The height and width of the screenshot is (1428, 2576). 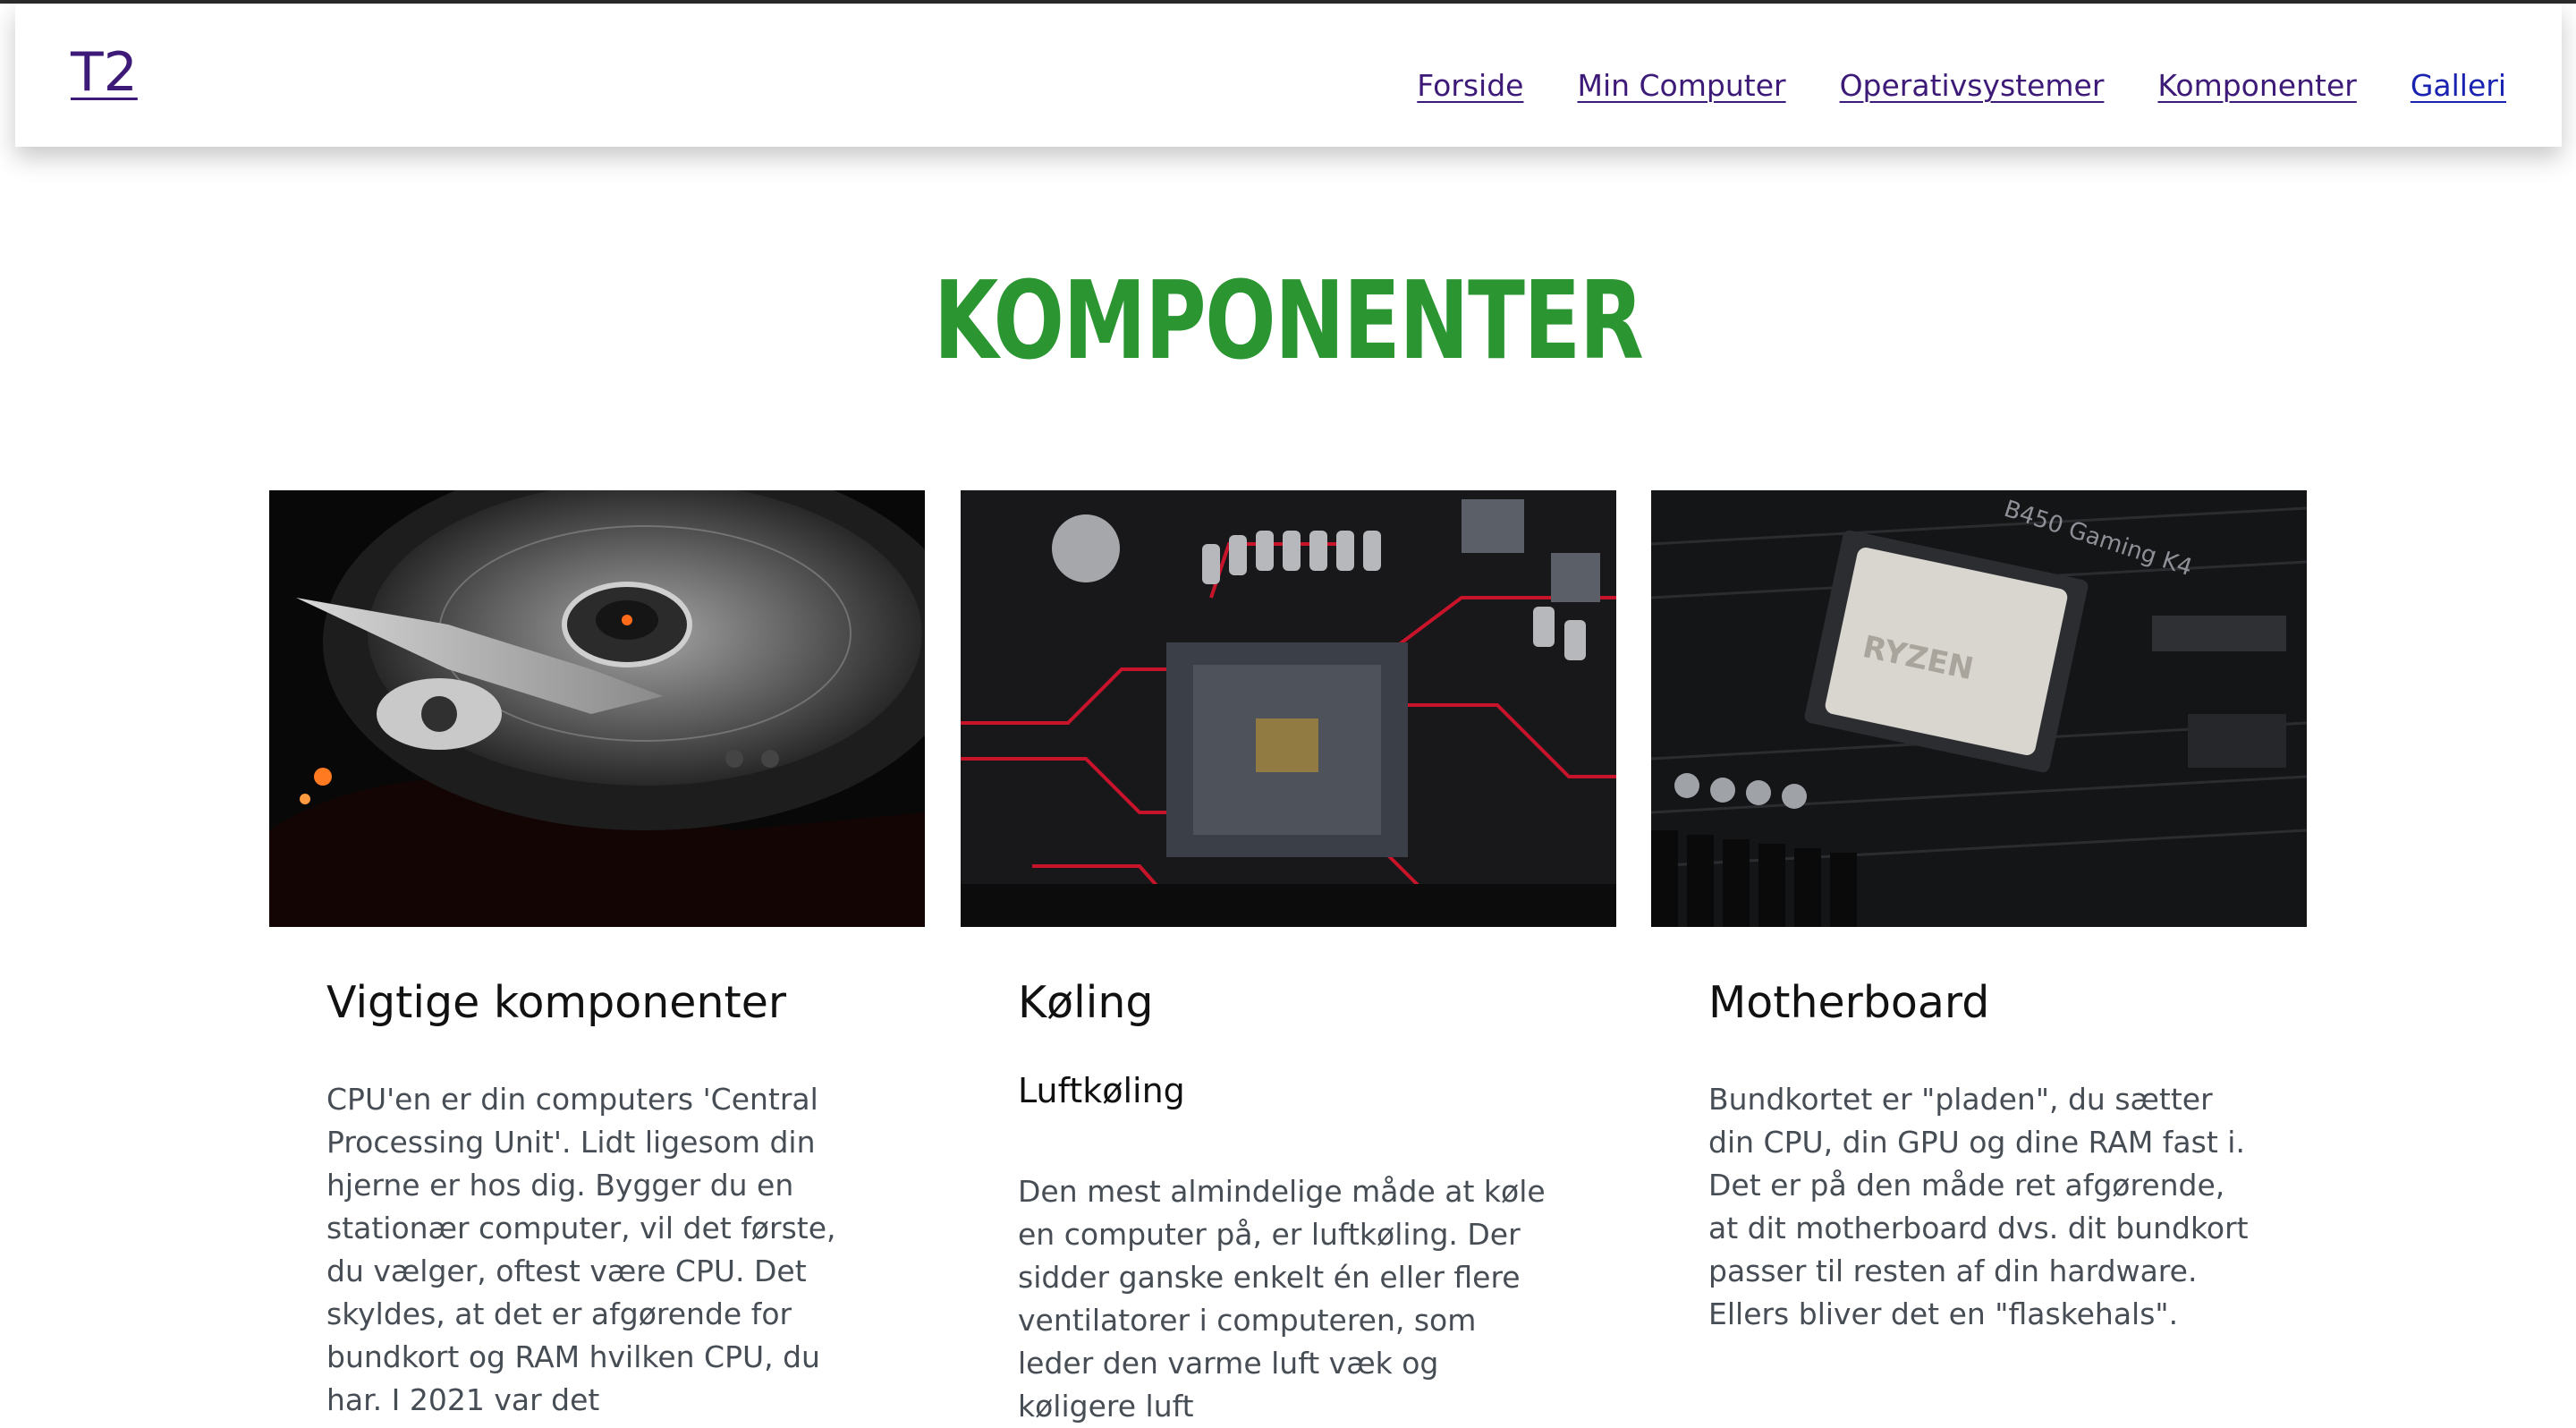 What do you see at coordinates (104, 72) in the screenshot?
I see `brand-logo-link: T2` at bounding box center [104, 72].